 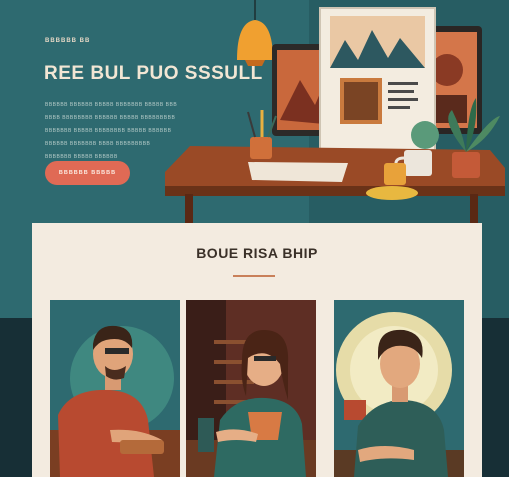 I want to click on section-title-underline, so click(x=254, y=276).